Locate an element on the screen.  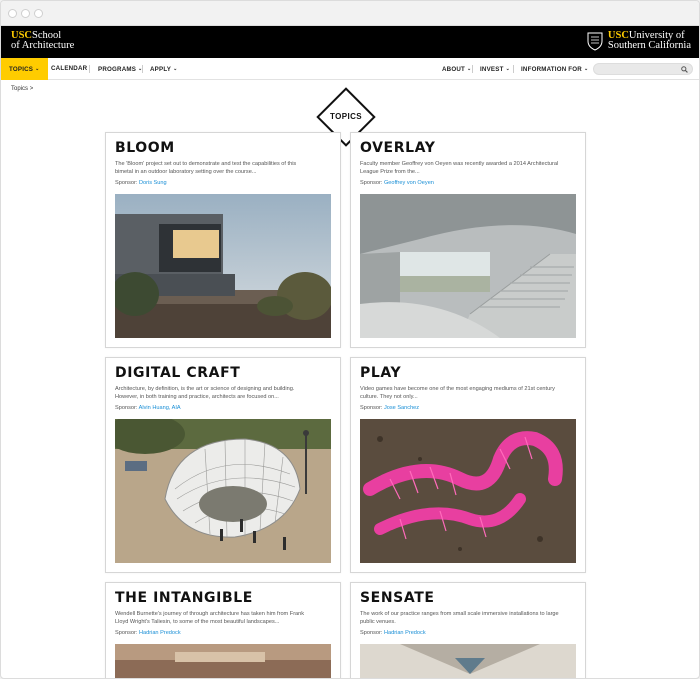
nav-calendar-label: CALENDAR is located at coordinates (69, 68).